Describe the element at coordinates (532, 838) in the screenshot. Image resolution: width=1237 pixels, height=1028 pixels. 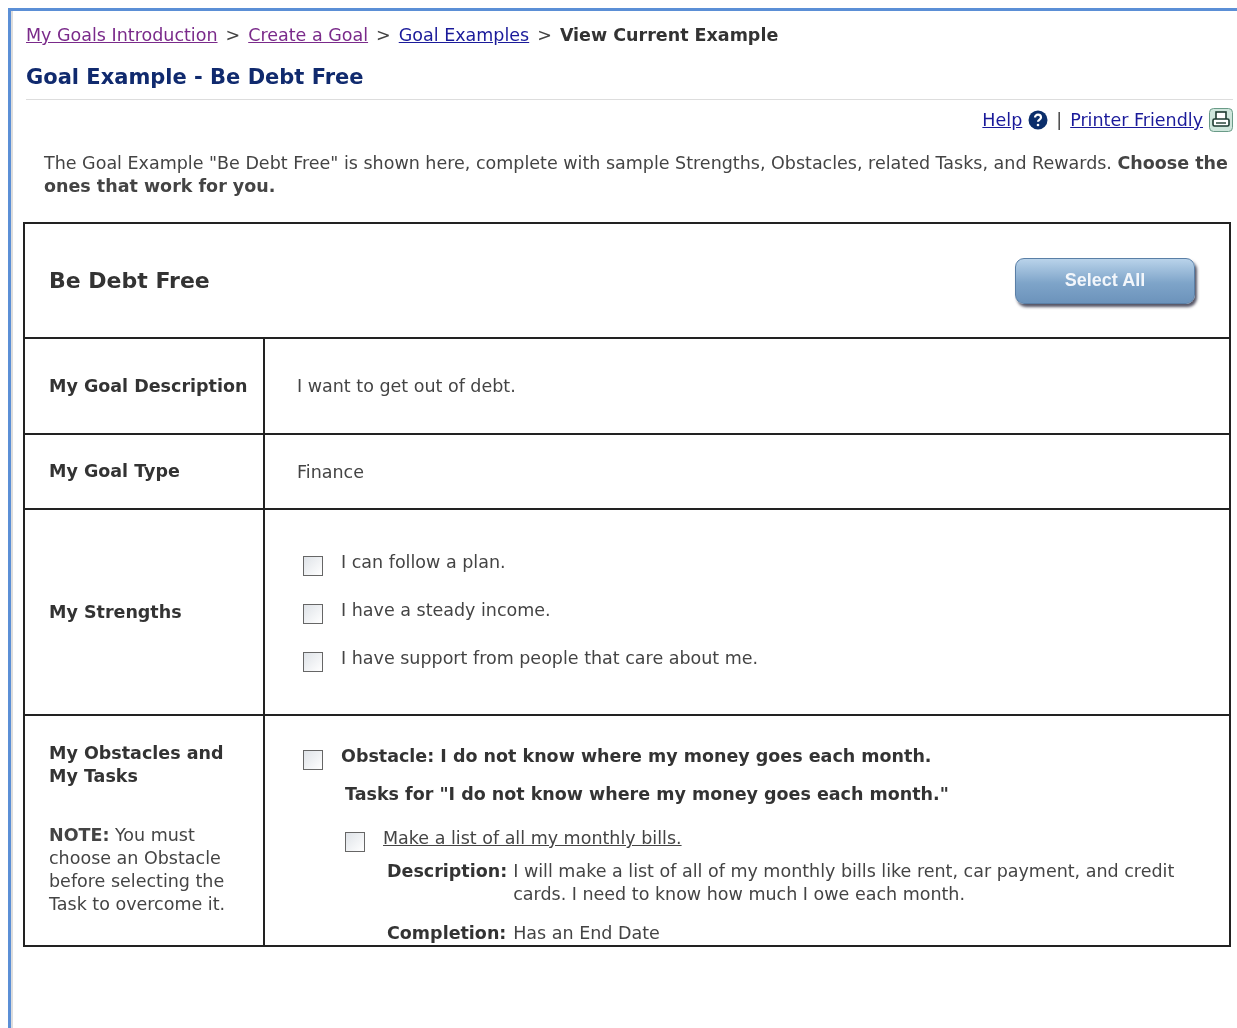
I see `task-title: Make a list of all my monthly bills.` at that location.